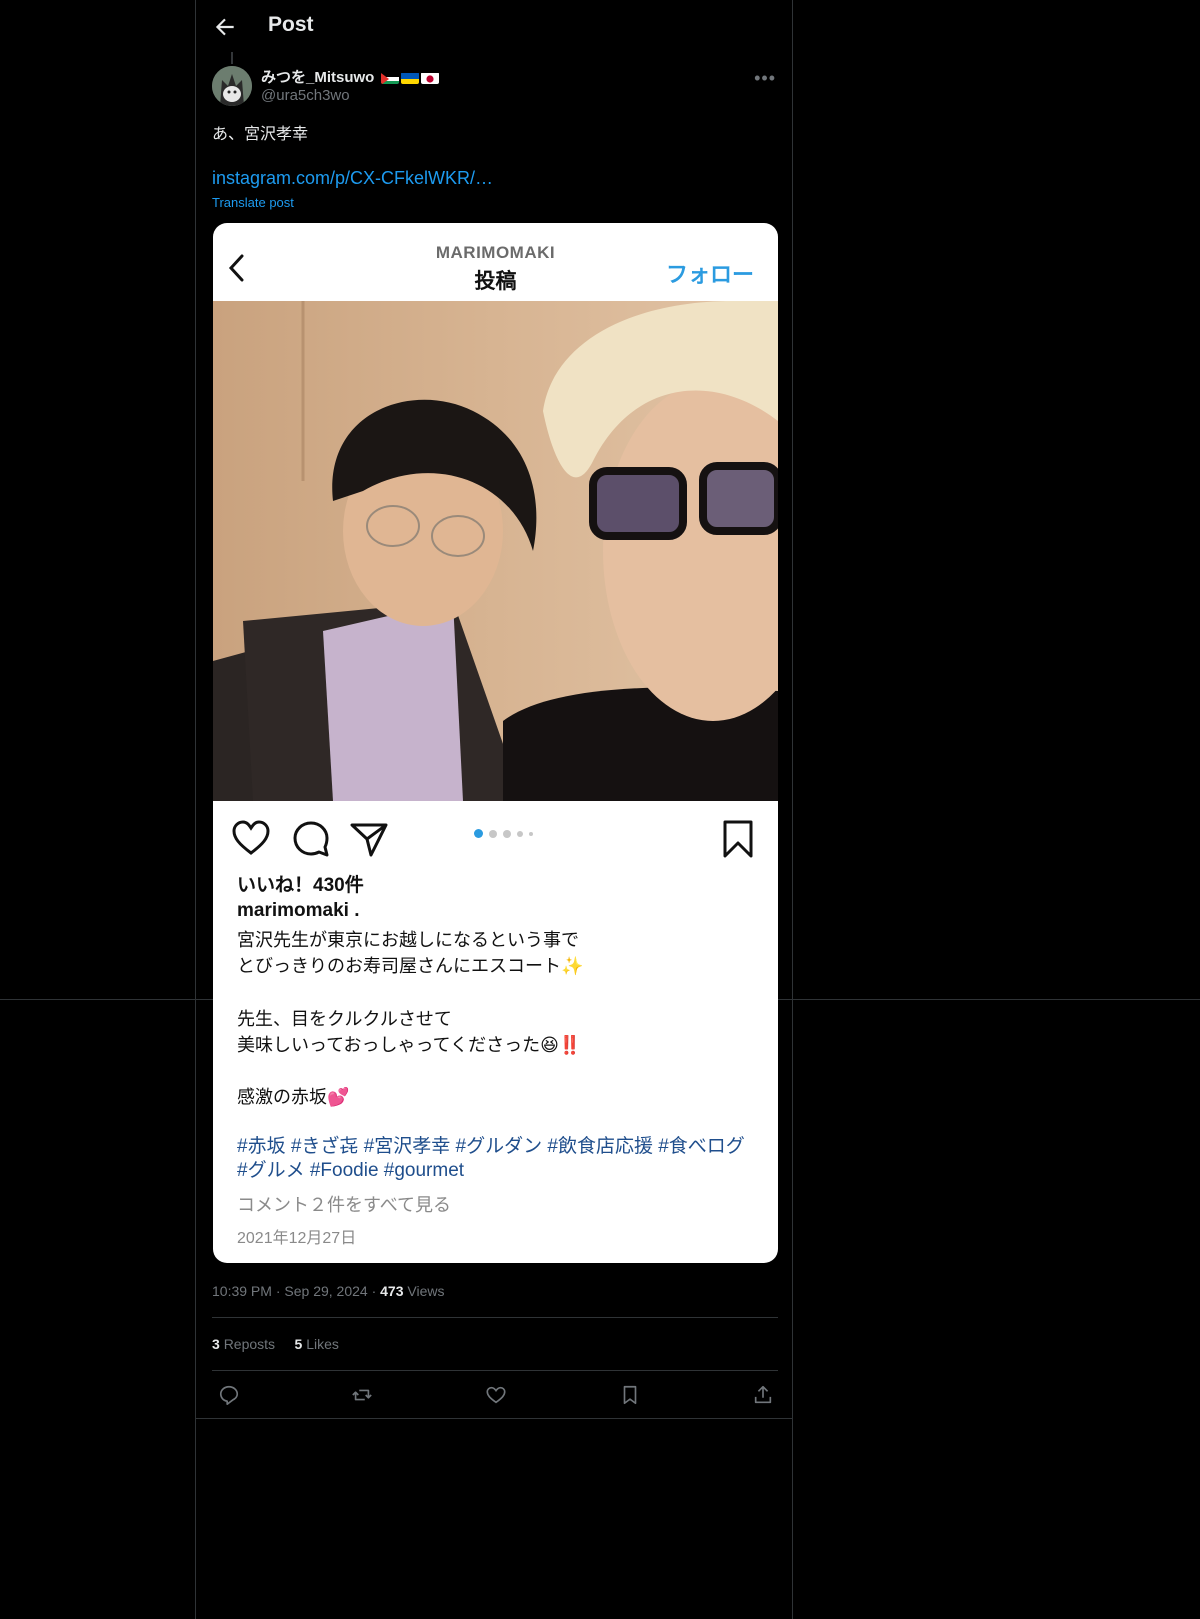 The image size is (1200, 1619). Describe the element at coordinates (293, 1097) in the screenshot. I see `ig-caption-line: 感激の赤坂💕` at that location.